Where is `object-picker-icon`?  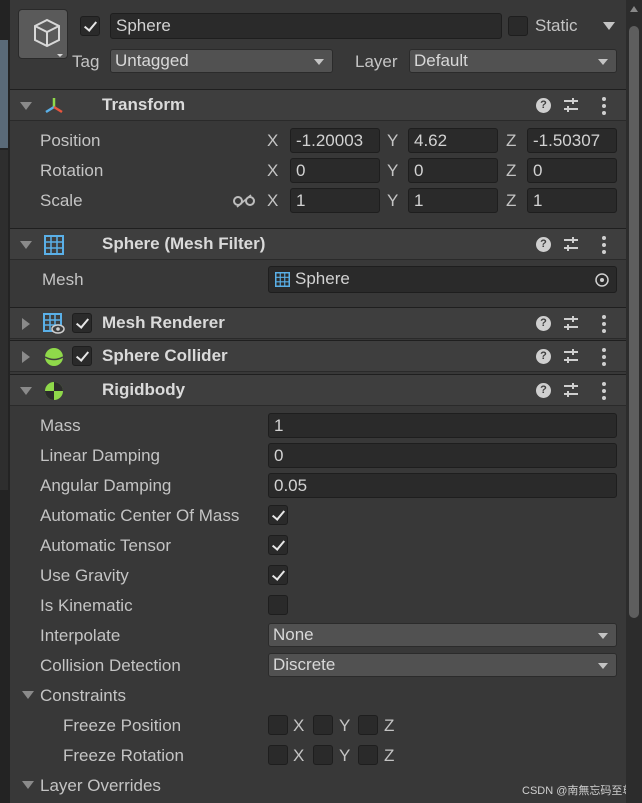 object-picker-icon is located at coordinates (602, 280).